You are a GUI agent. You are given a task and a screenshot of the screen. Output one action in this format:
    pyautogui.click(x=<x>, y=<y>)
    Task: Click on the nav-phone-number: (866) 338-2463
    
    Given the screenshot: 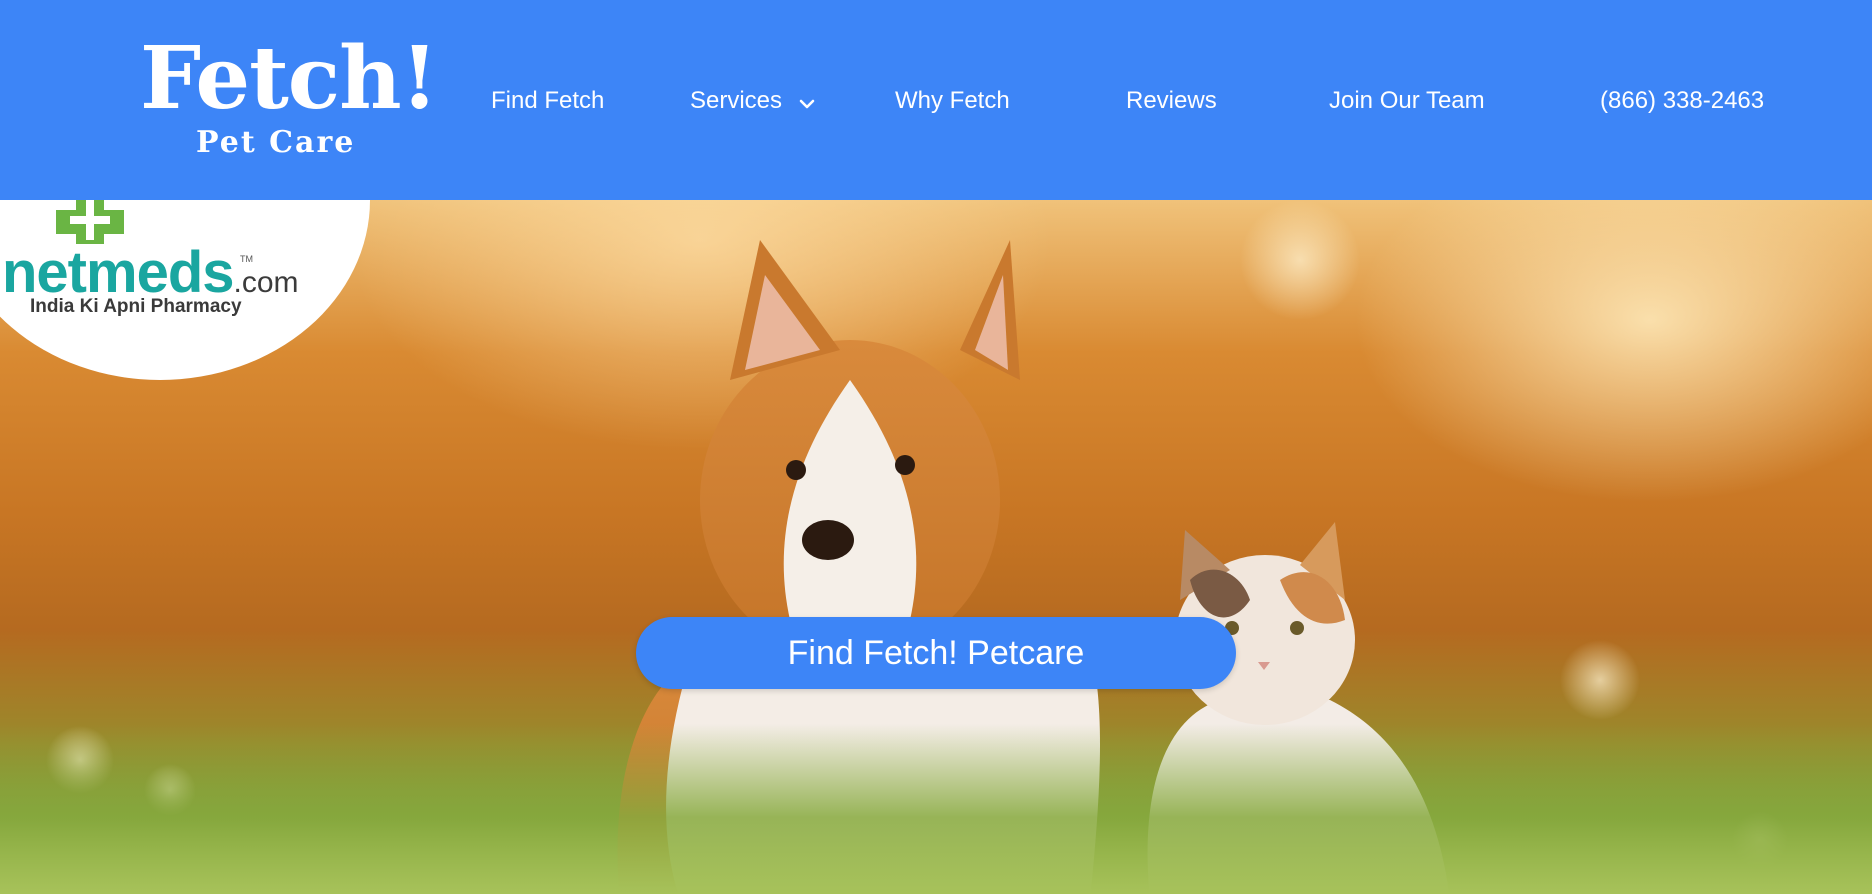 What is the action you would take?
    pyautogui.click(x=1682, y=101)
    